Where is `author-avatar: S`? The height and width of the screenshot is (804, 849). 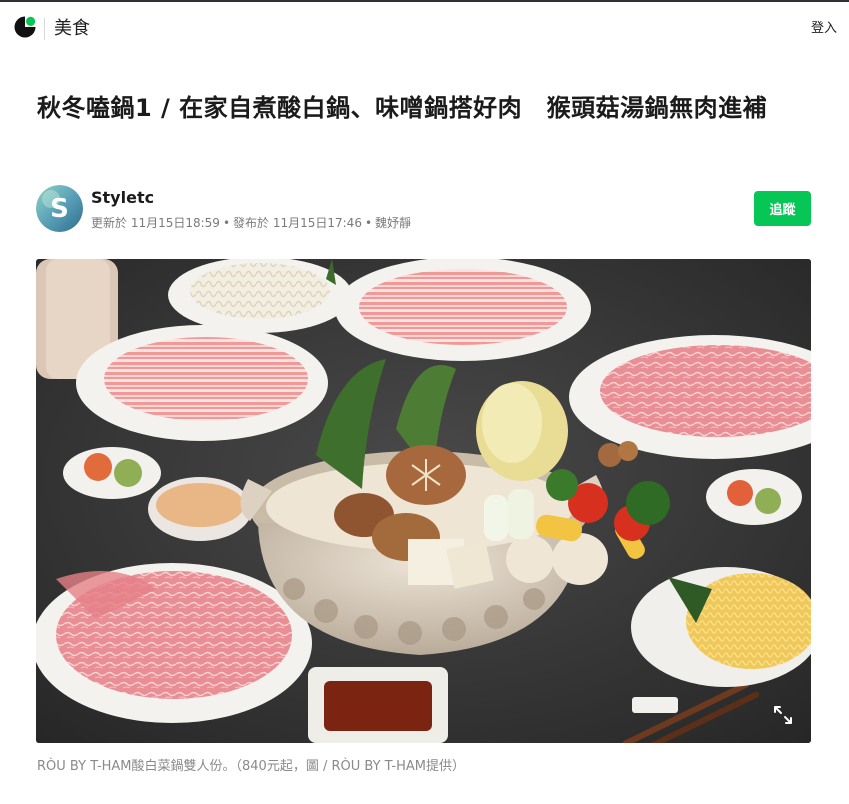
author-avatar: S is located at coordinates (59, 208).